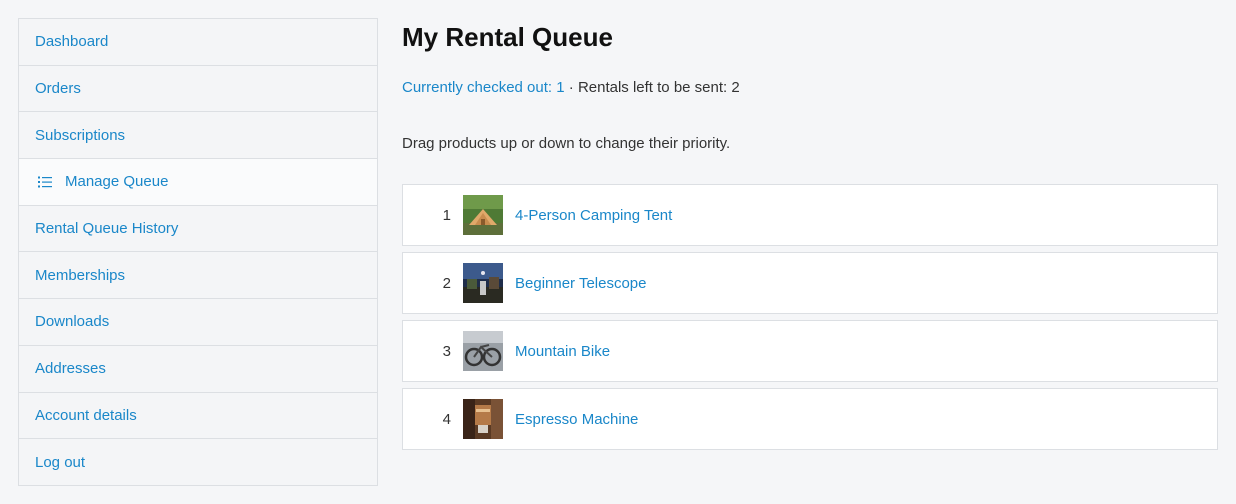 Image resolution: width=1236 pixels, height=504 pixels. What do you see at coordinates (483, 351) in the screenshot?
I see `bike-thumbnail` at bounding box center [483, 351].